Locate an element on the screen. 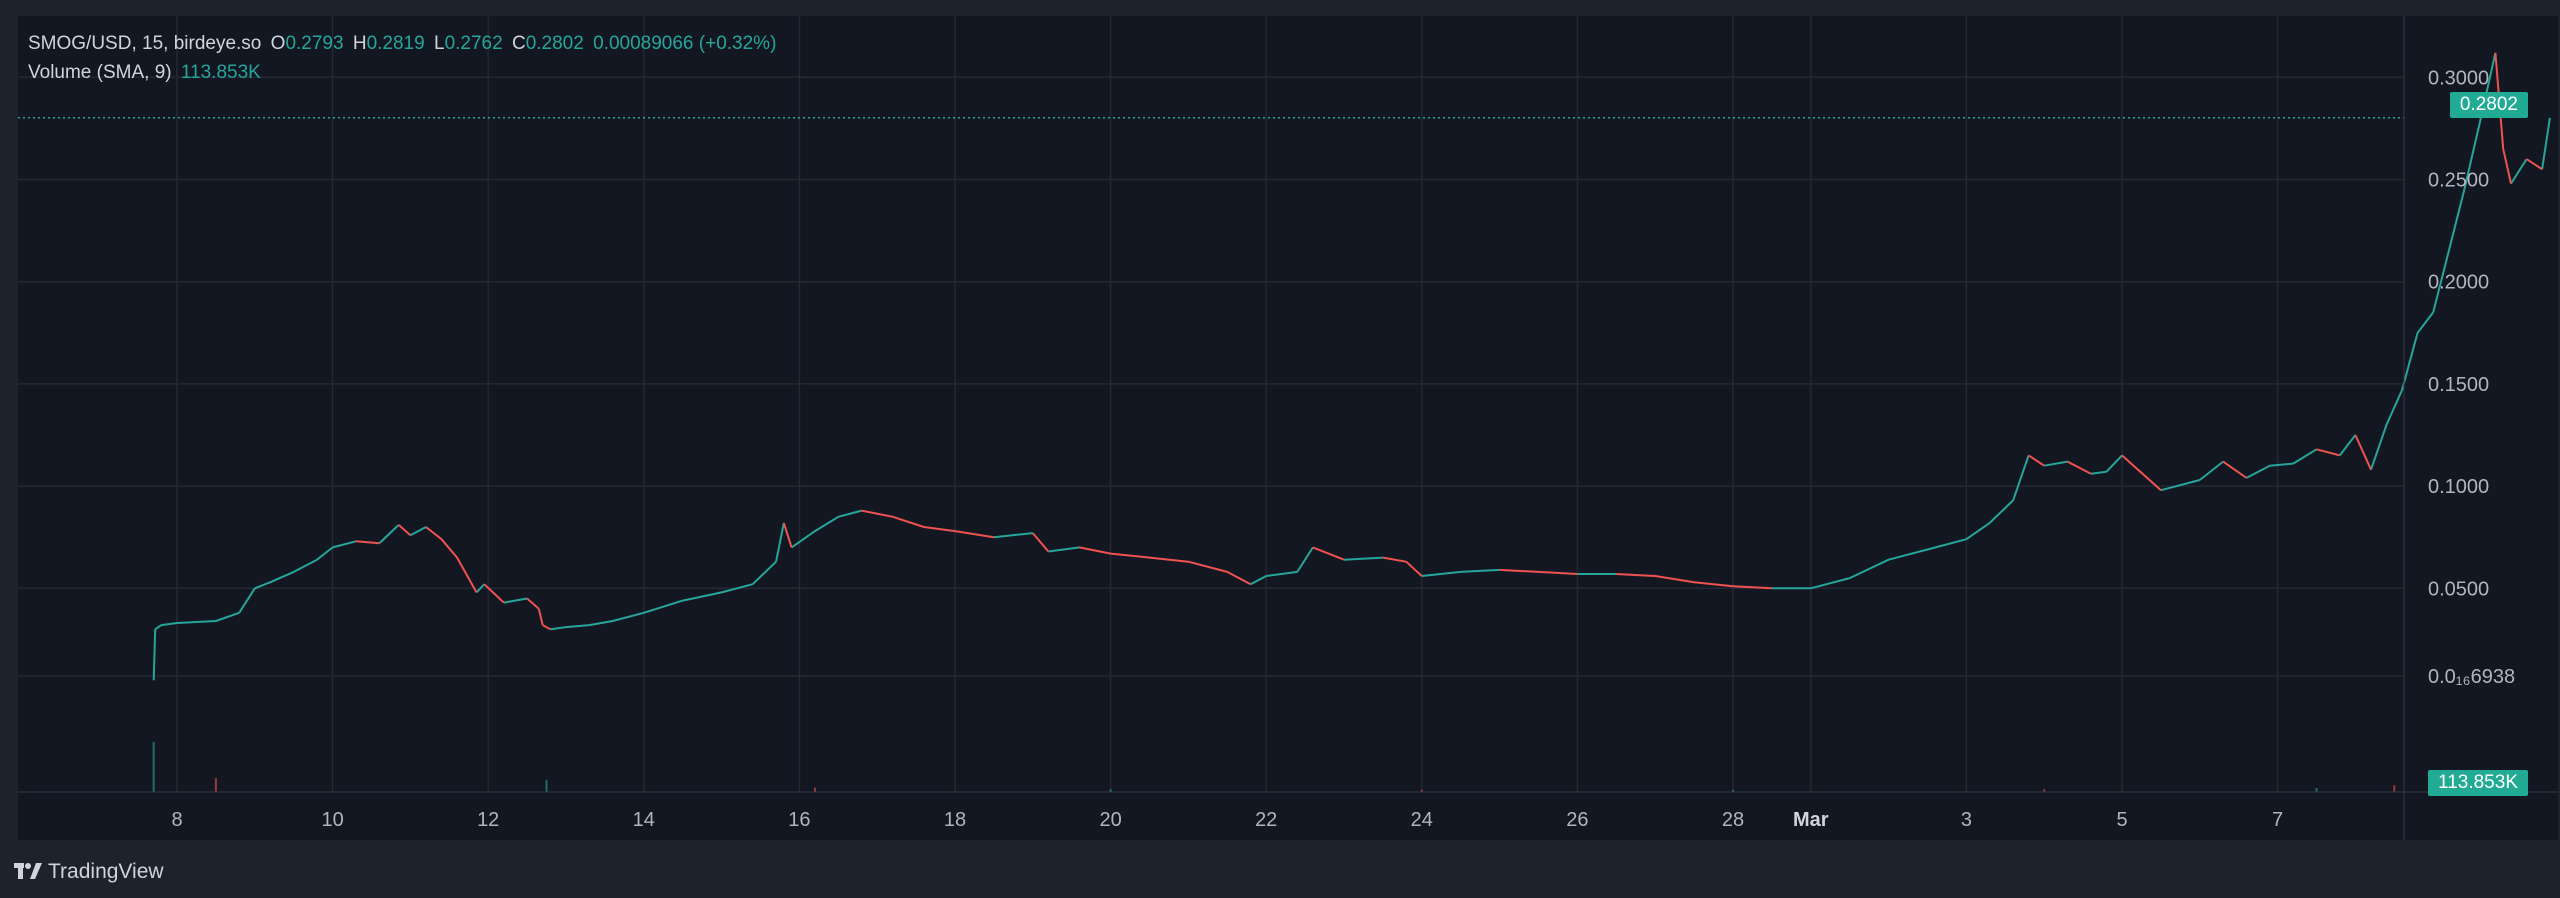 This screenshot has width=2560, height=898. legend-low-value: 0.2762 is located at coordinates (473, 43).